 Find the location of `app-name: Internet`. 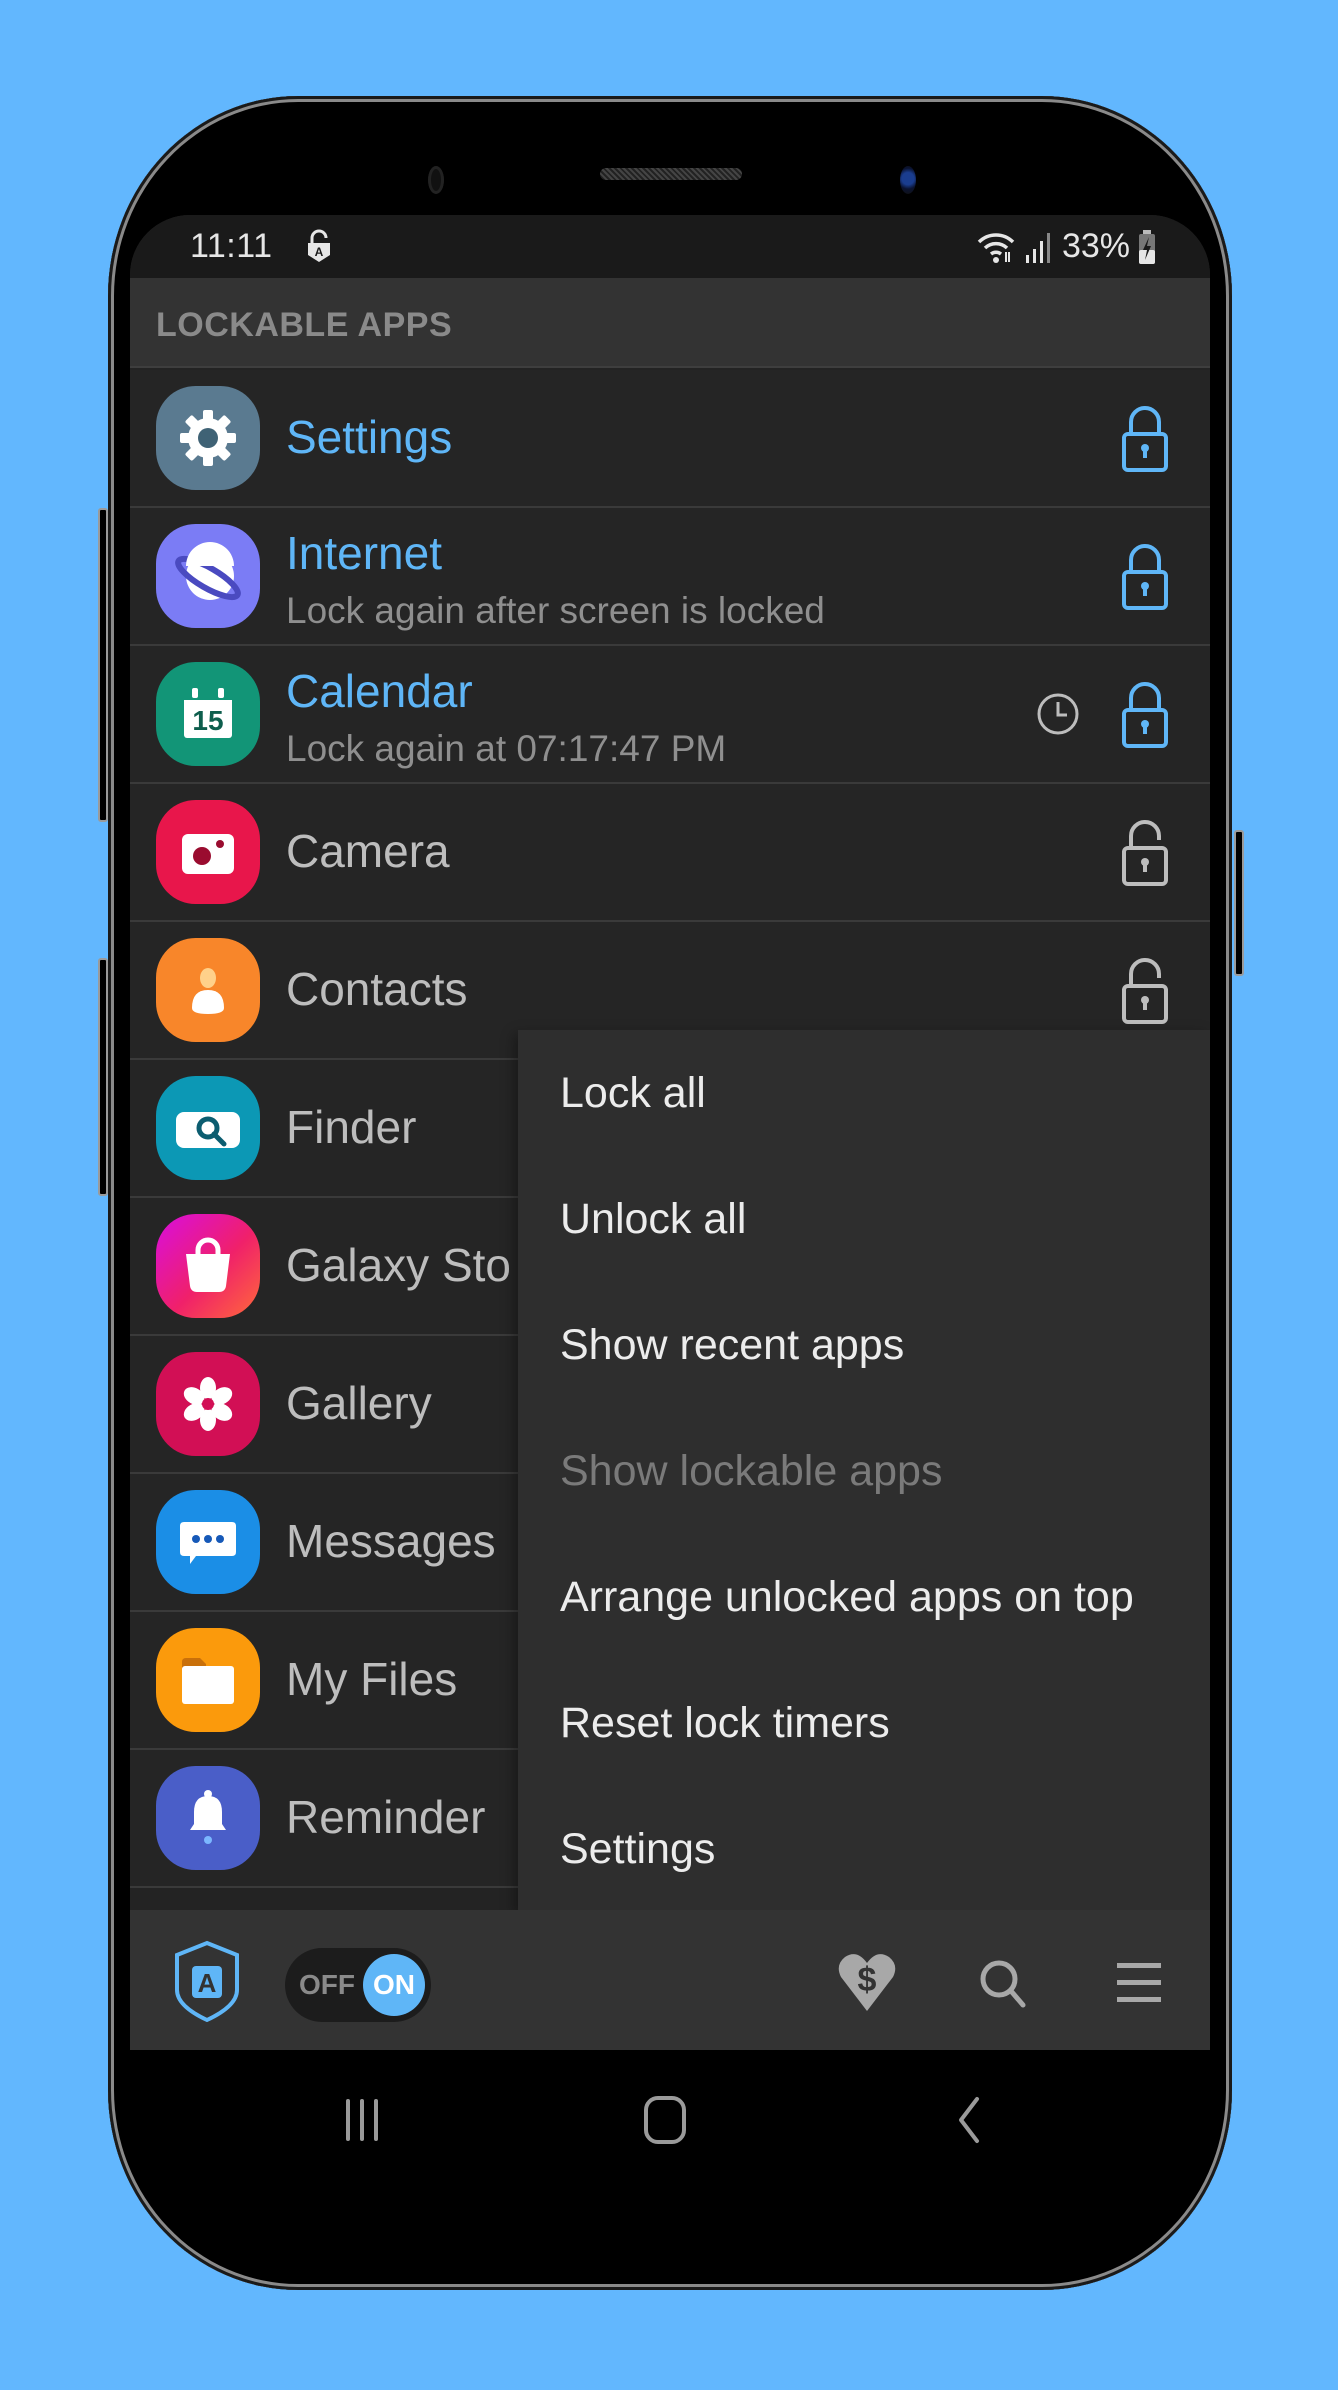

app-name: Internet is located at coordinates (364, 553).